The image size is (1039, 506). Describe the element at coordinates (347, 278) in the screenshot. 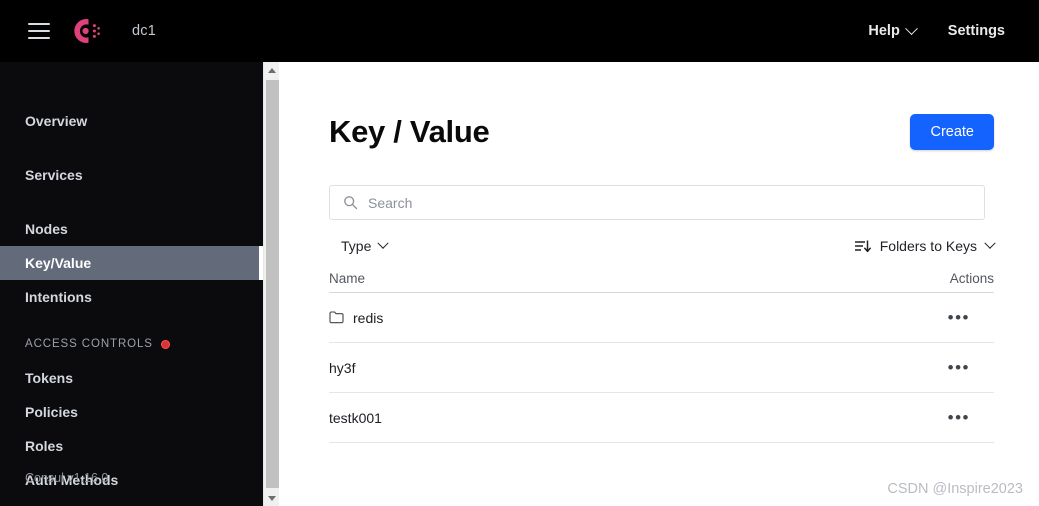

I see `column-header-name: Name` at that location.